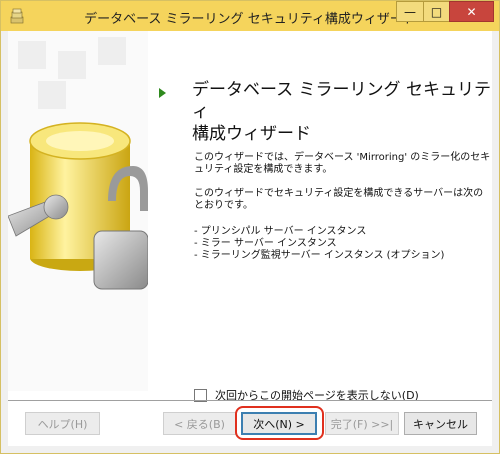 The image size is (500, 454). I want to click on close-icon: ✕, so click(471, 11).